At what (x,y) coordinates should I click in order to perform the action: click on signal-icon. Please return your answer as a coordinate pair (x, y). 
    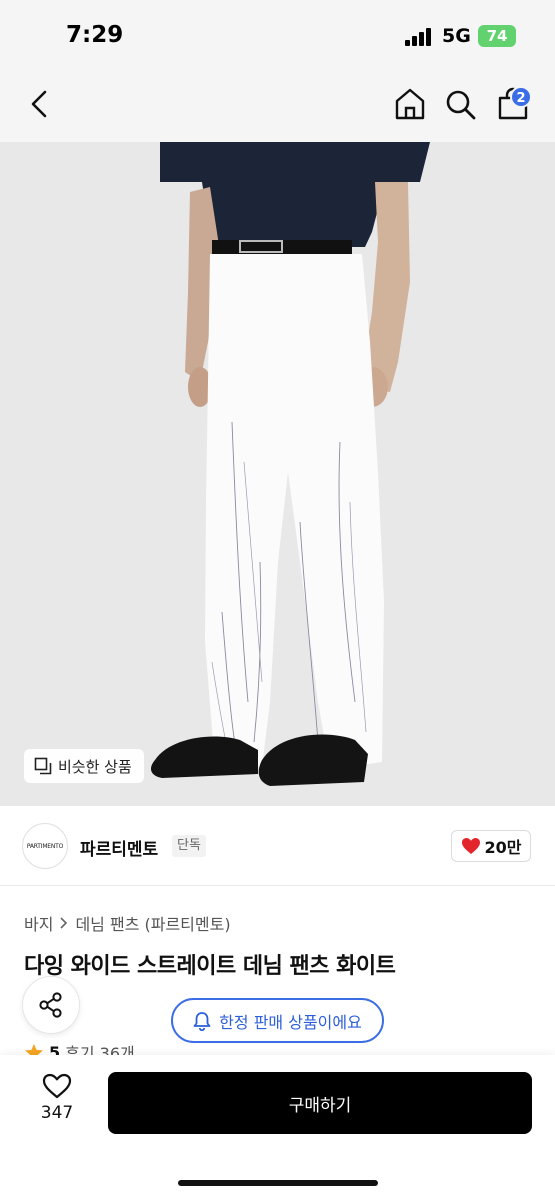
    Looking at the image, I should click on (420, 37).